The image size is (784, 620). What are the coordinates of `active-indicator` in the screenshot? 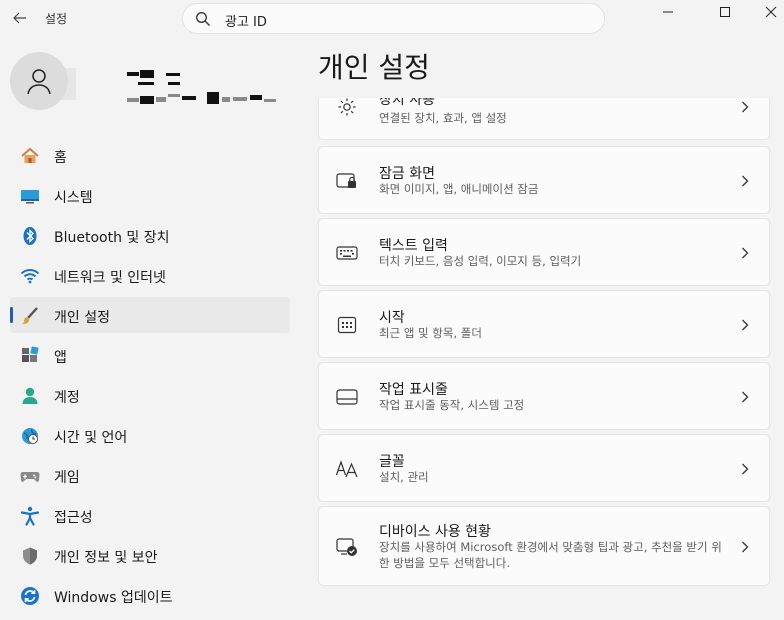 It's located at (11, 315).